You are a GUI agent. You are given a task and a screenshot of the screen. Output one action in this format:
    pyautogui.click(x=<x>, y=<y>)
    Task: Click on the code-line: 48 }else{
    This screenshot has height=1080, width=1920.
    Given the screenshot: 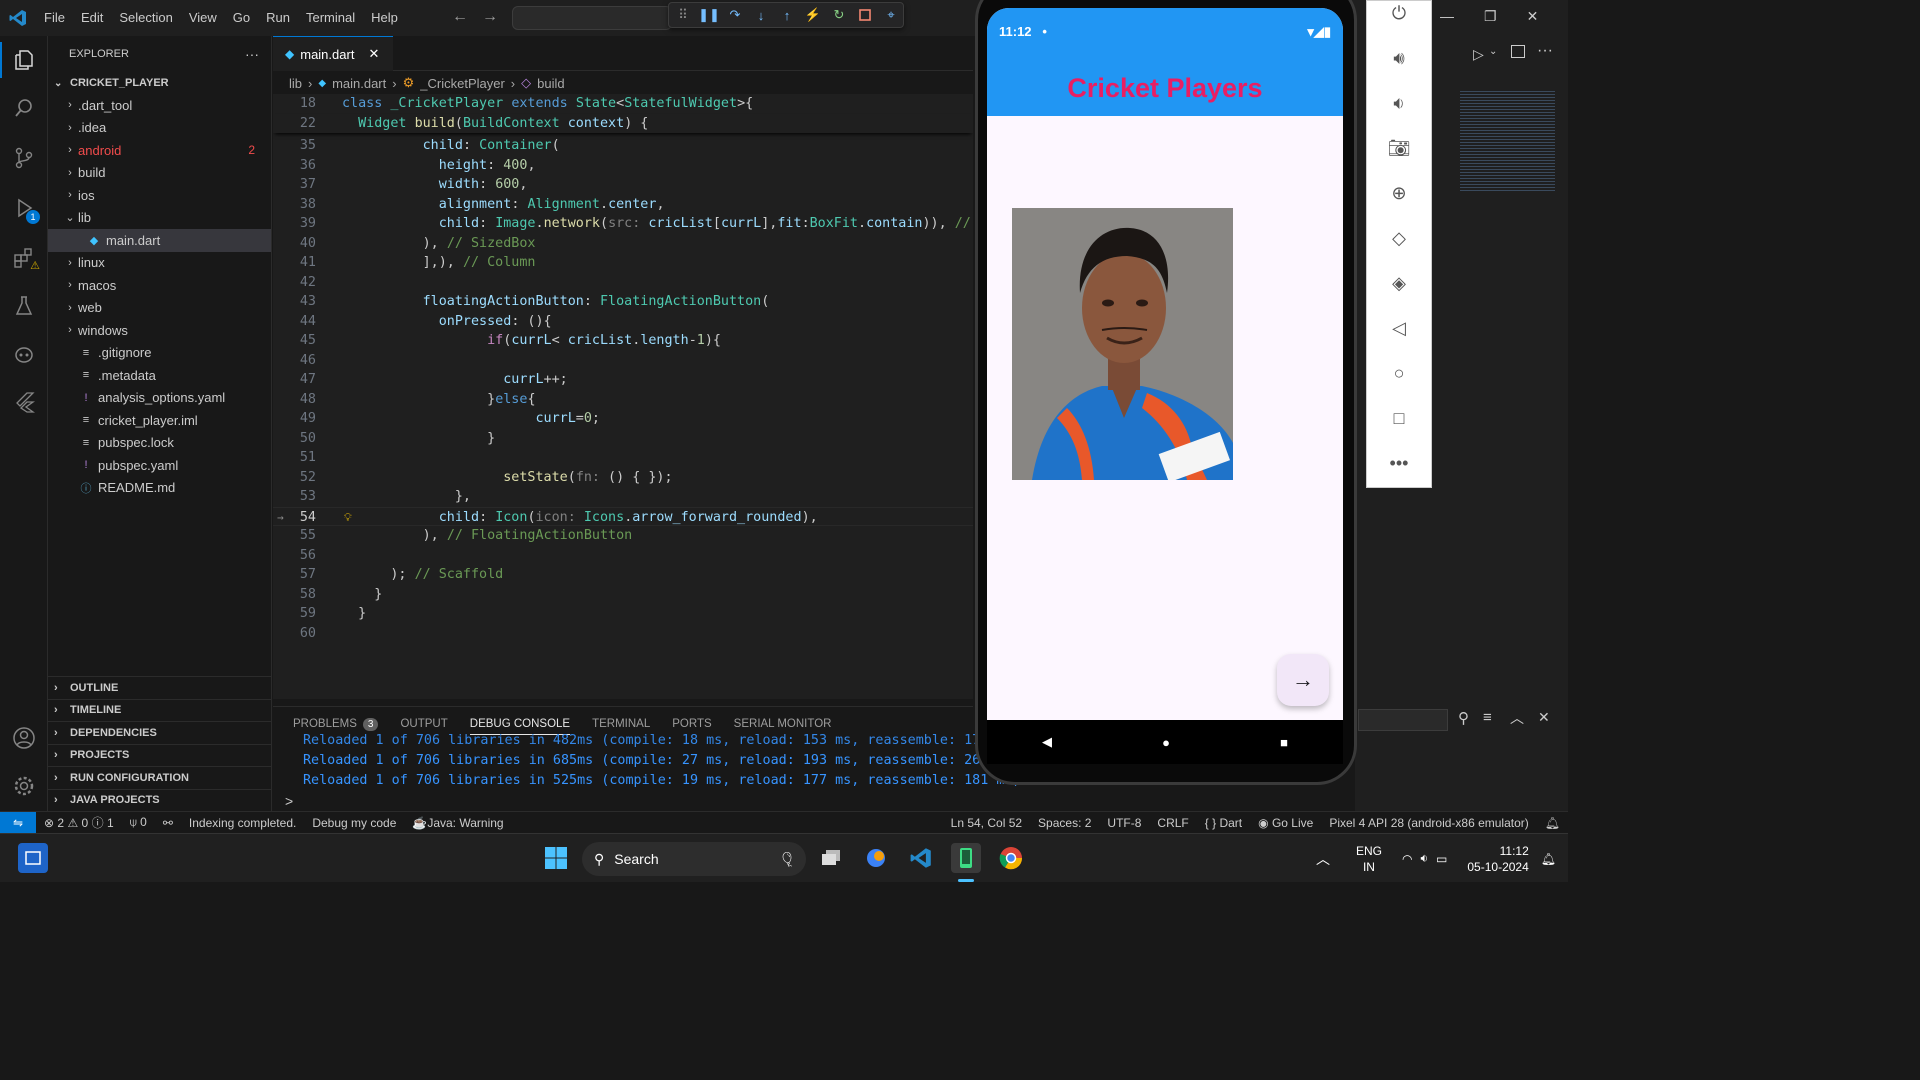 What is the action you would take?
    pyautogui.click(x=623, y=400)
    